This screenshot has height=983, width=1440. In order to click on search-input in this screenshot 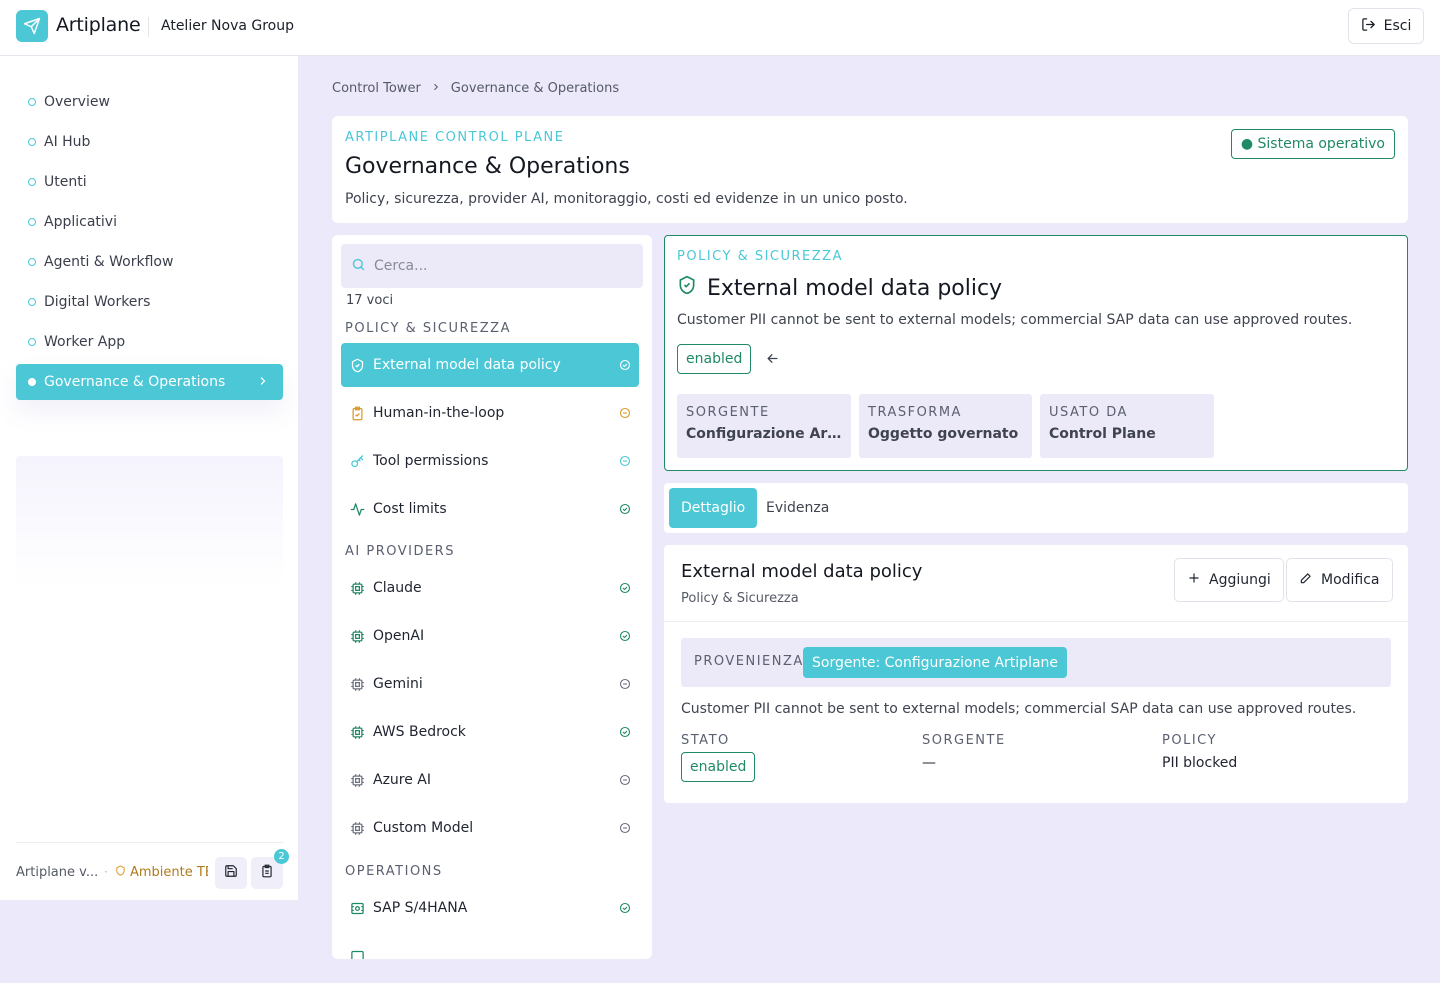, I will do `click(494, 266)`.